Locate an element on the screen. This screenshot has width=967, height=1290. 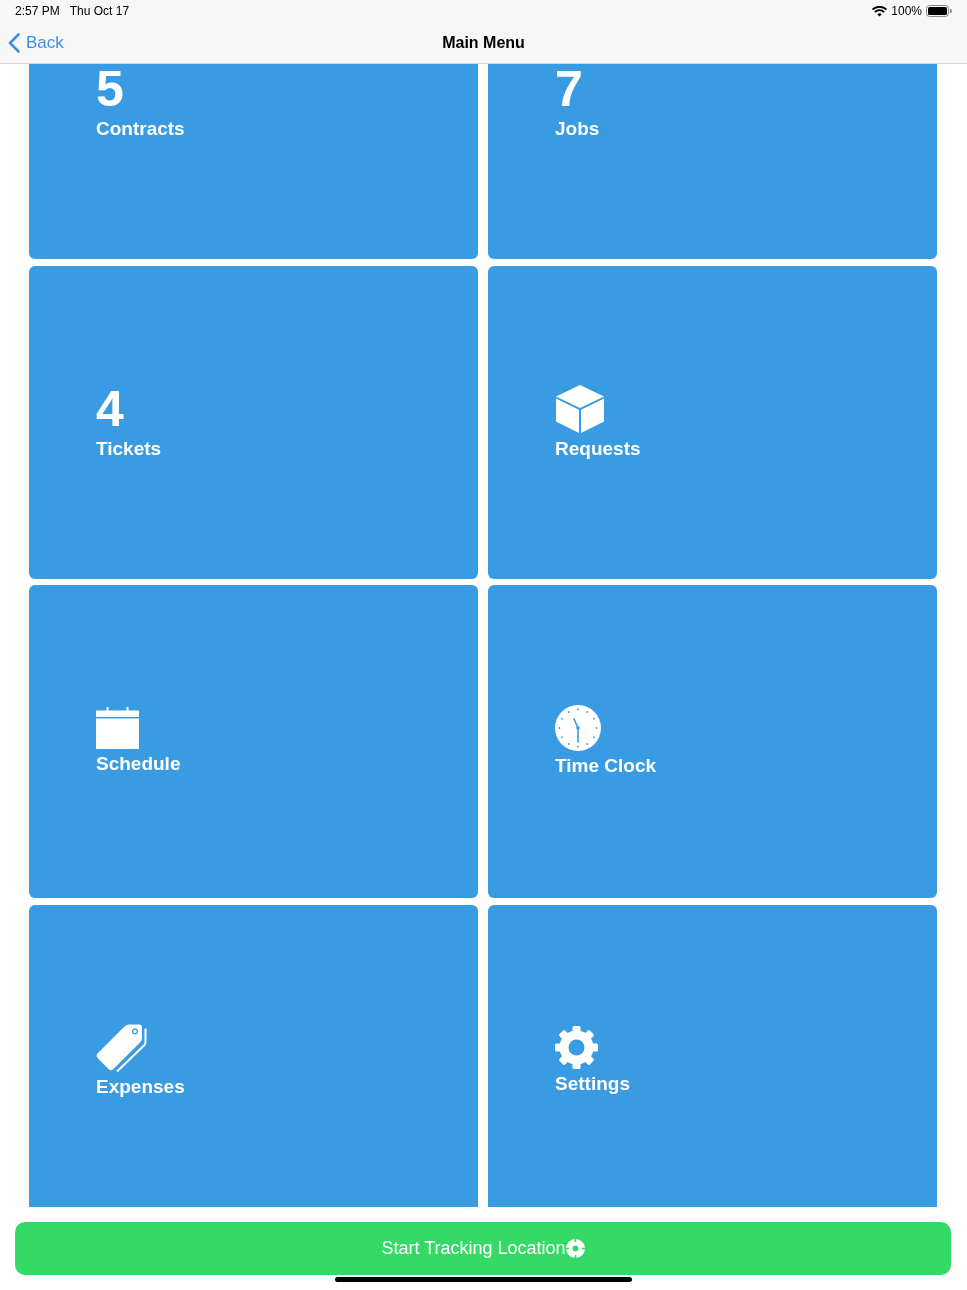
menu-tile: Requests is located at coordinates (712, 422).